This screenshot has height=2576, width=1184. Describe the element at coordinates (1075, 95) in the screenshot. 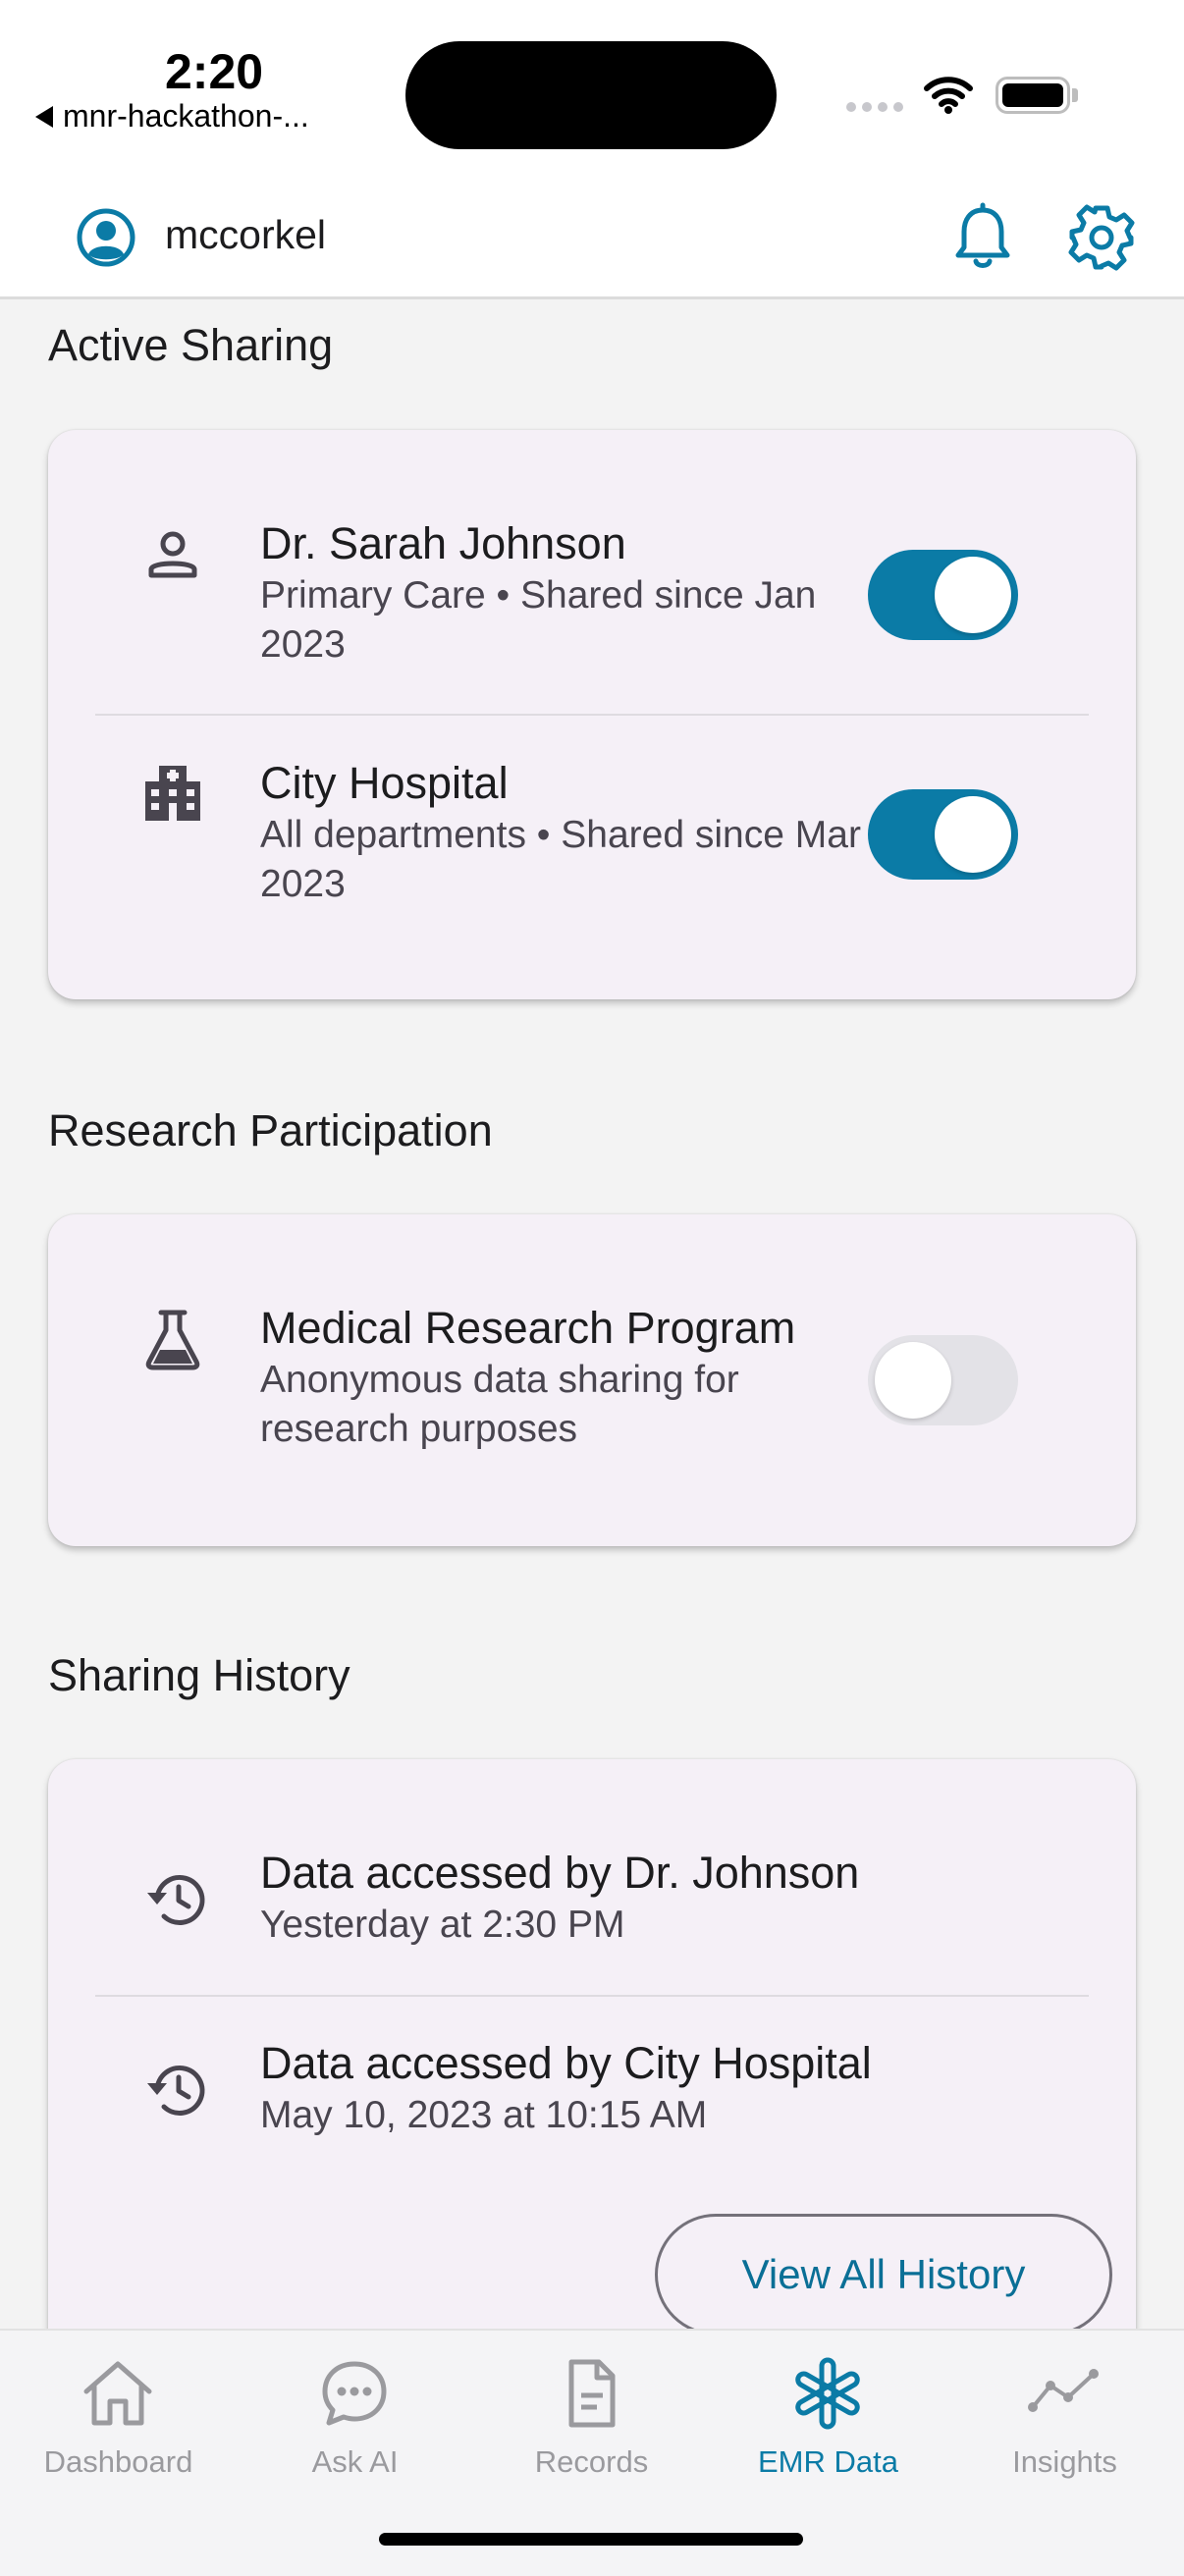

I see `battery-tip` at that location.